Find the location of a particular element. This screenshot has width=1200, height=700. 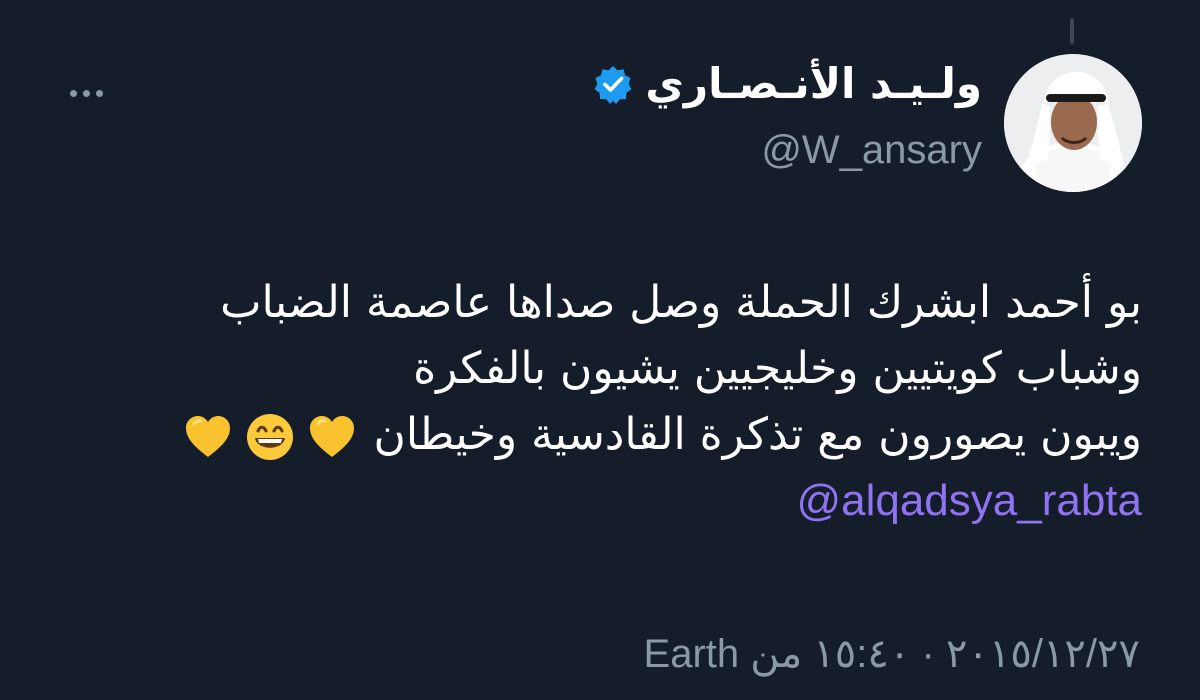

tweet-author: ولـيـد الأنـصـاري @W_ansary is located at coordinates (787, 115).